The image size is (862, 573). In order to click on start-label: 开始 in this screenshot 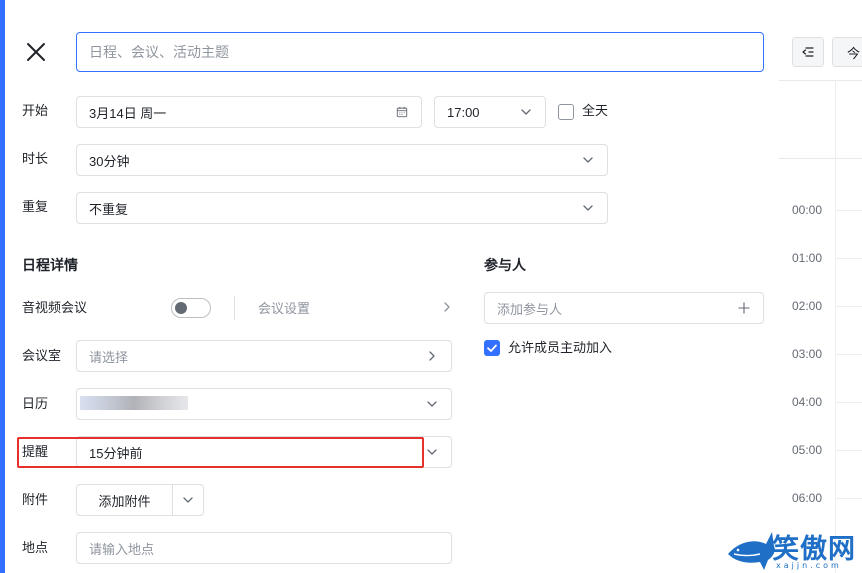, I will do `click(35, 110)`.